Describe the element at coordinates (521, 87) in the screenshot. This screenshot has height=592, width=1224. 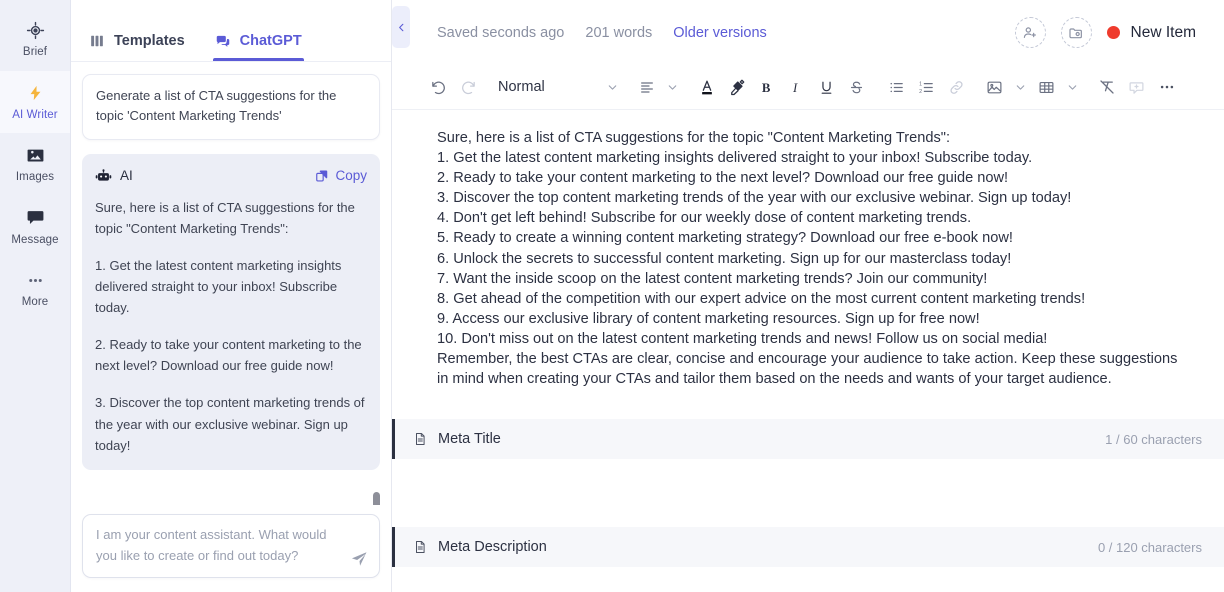
I see `paragraph-style-label: Normal` at that location.